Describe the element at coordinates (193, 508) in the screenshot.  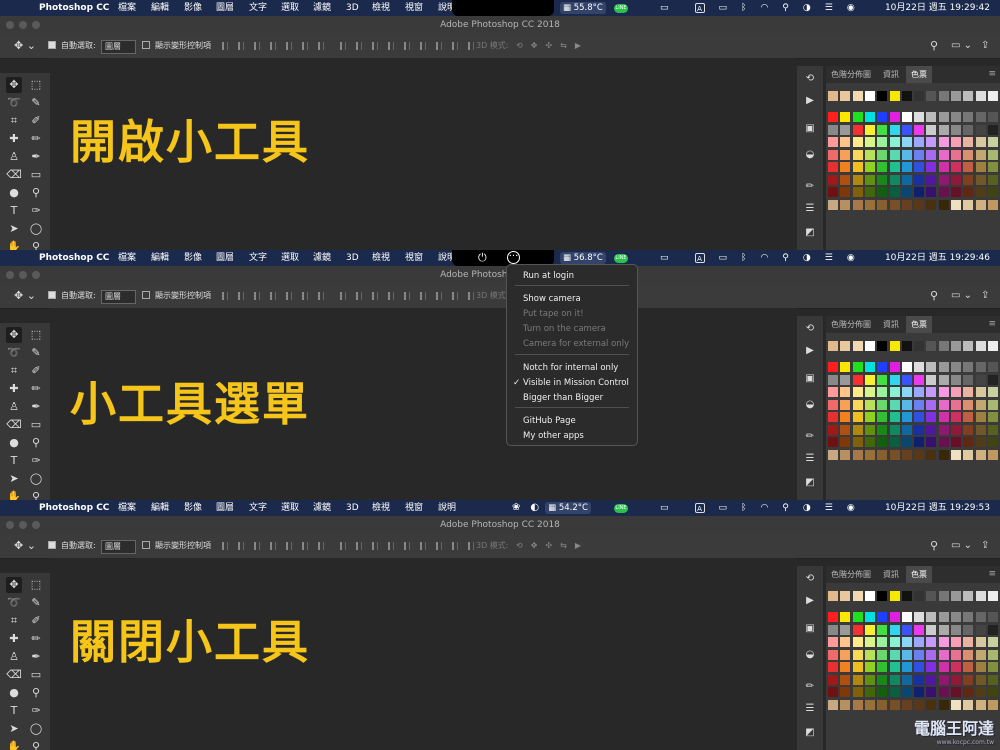
I see `menu-item: 影像` at that location.